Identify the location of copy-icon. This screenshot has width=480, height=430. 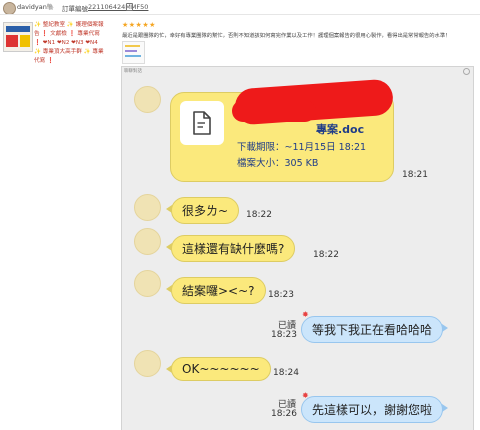
(129, 7).